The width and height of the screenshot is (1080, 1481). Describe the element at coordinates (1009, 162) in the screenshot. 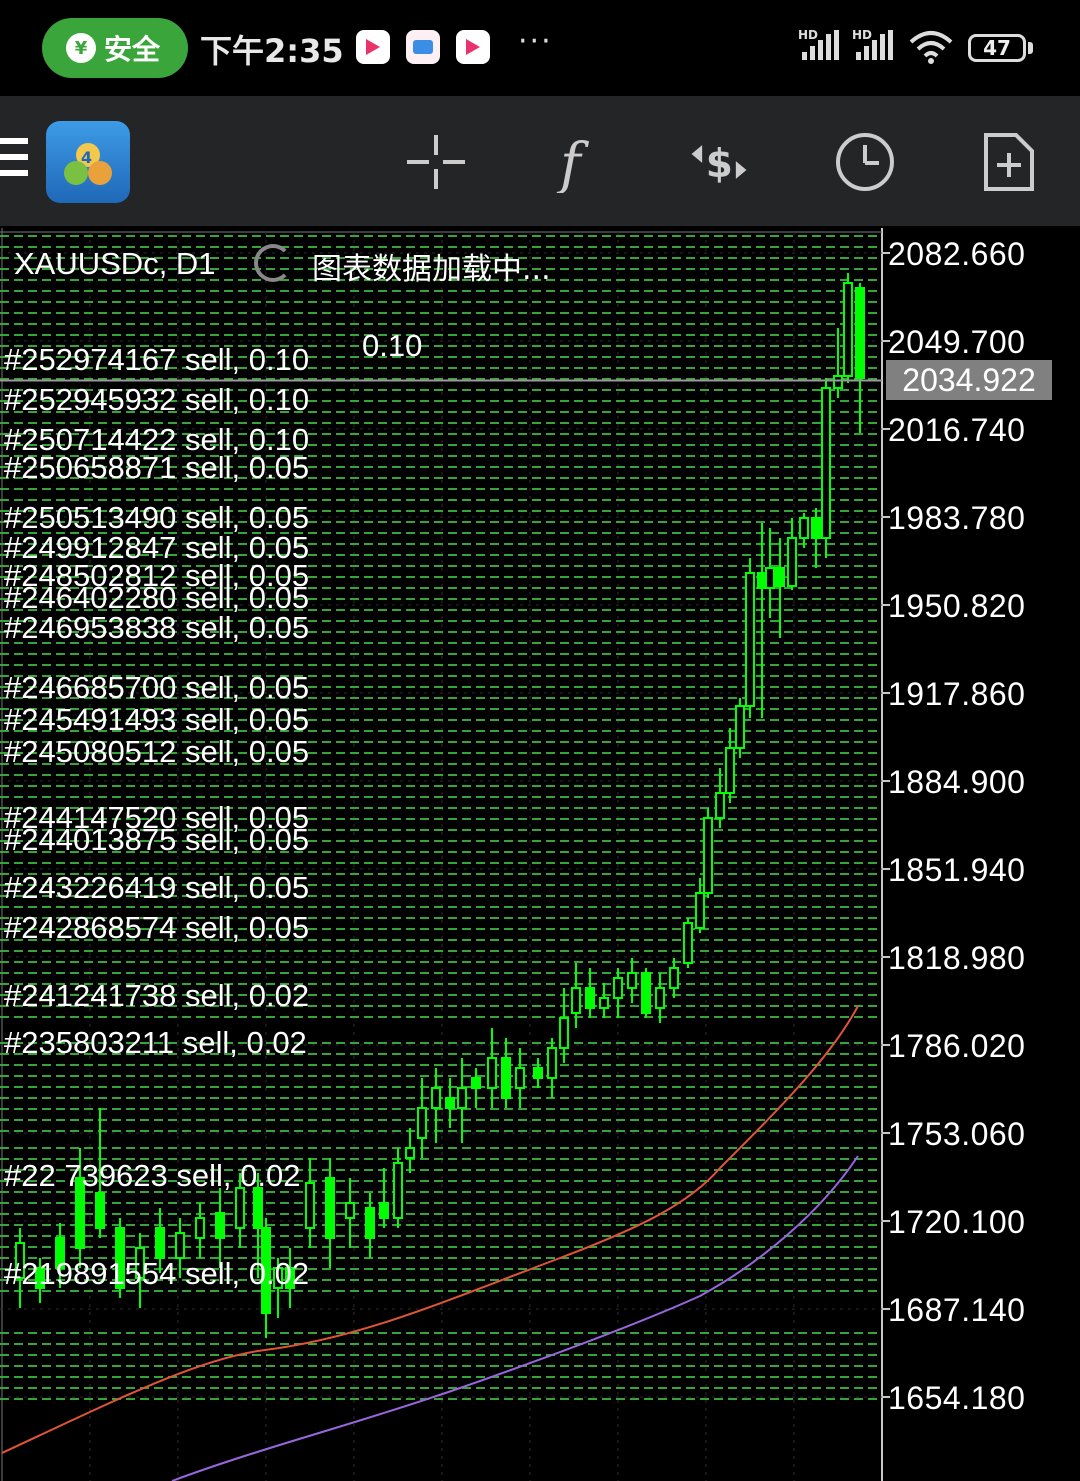

I see `new-order-icon` at that location.